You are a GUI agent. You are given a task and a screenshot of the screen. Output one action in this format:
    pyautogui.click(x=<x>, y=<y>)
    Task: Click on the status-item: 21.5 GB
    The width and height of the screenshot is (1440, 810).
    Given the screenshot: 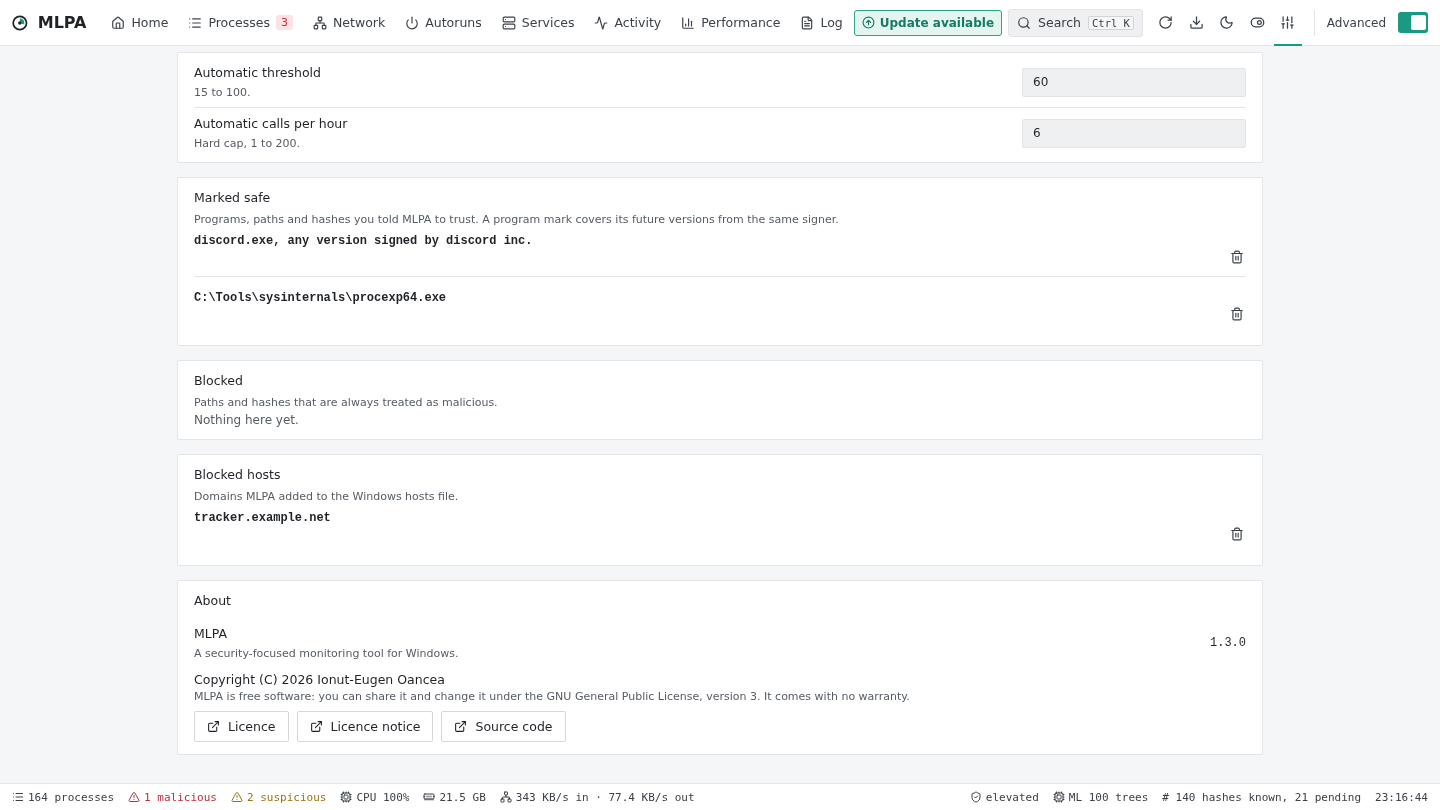 What is the action you would take?
    pyautogui.click(x=454, y=797)
    